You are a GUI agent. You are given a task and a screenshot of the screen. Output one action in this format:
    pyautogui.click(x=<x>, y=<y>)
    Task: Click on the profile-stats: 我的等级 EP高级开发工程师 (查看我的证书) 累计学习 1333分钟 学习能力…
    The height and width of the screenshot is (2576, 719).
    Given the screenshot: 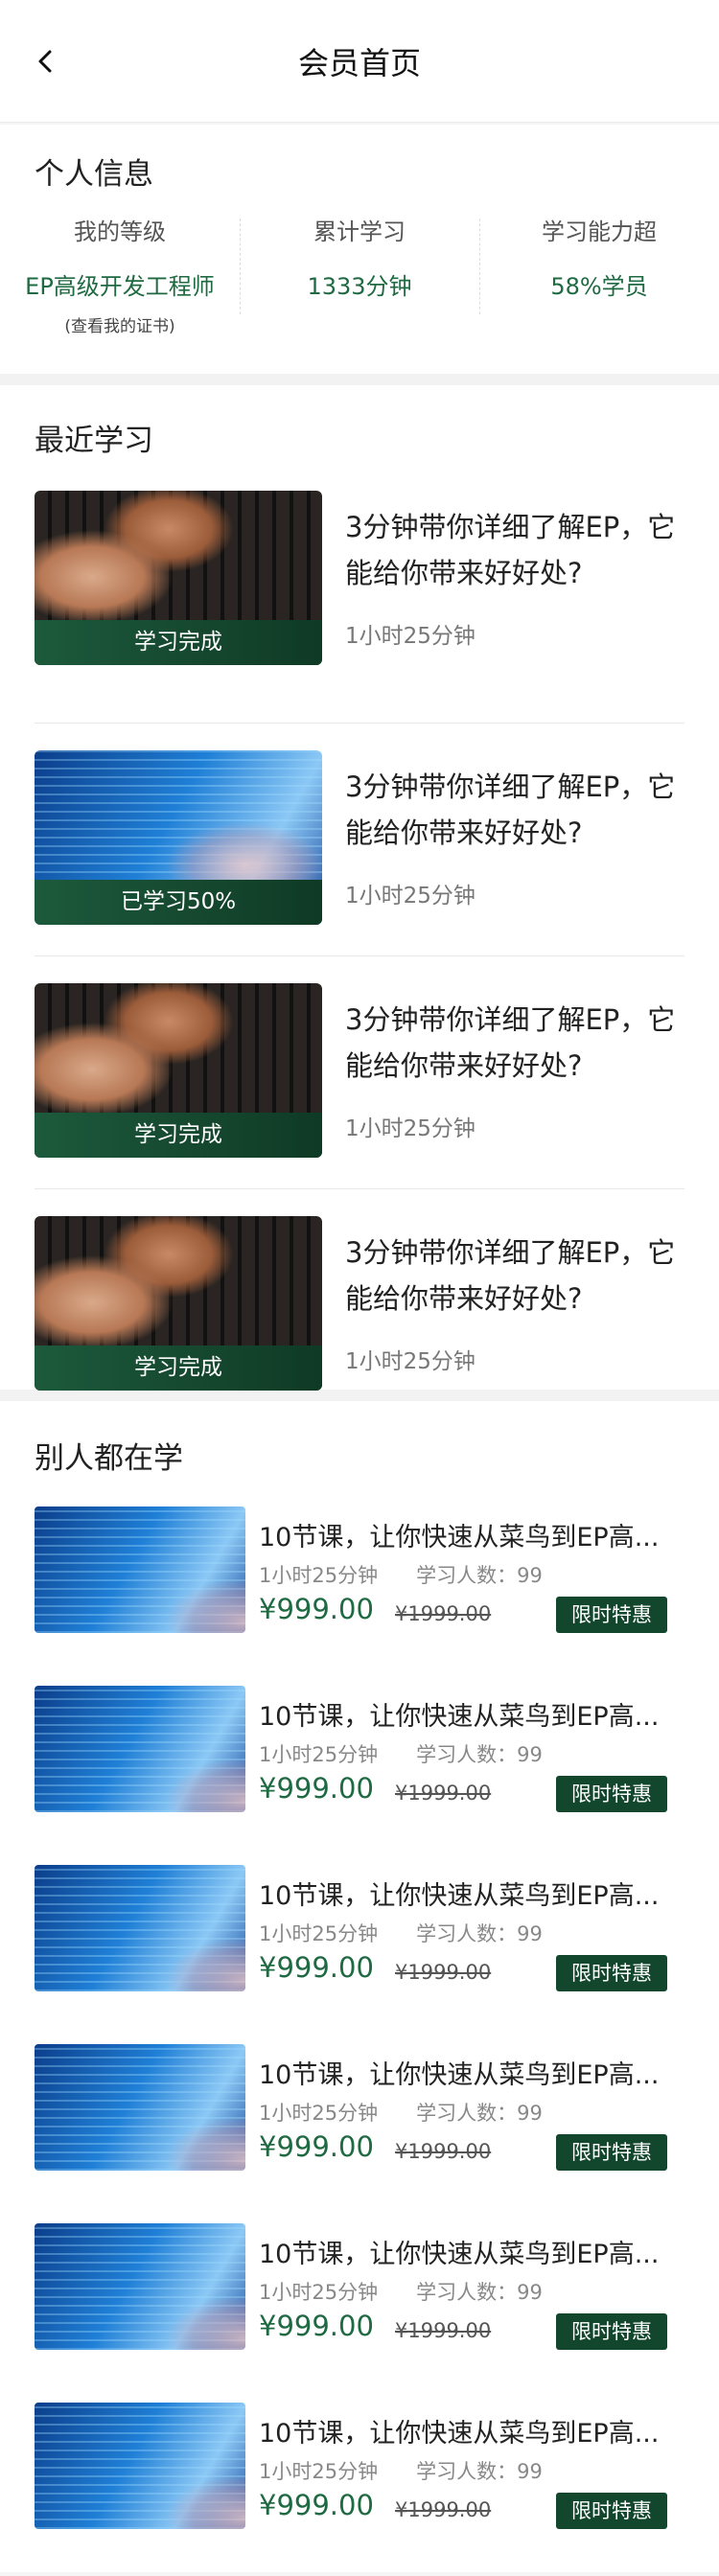 What is the action you would take?
    pyautogui.click(x=359, y=274)
    